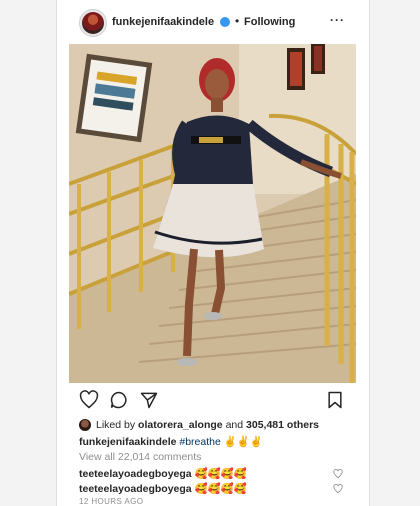 This screenshot has height=506, width=420. What do you see at coordinates (337, 20) in the screenshot?
I see `more-options-icon: ···` at bounding box center [337, 20].